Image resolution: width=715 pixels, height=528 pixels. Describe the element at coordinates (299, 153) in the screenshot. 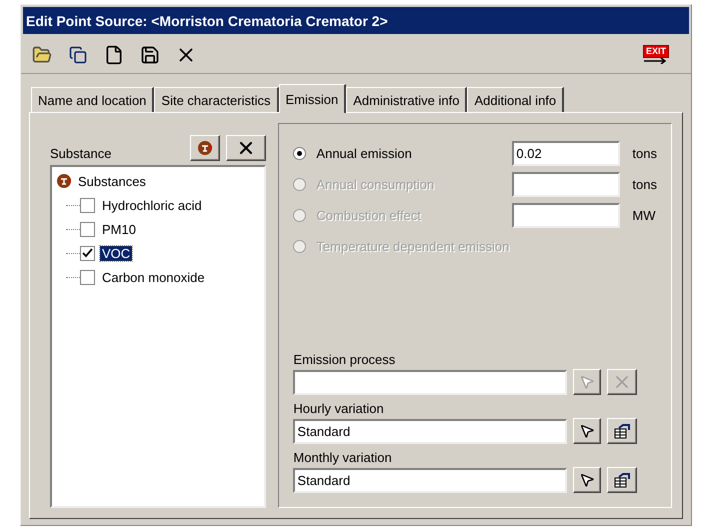

I see `radio-button` at that location.